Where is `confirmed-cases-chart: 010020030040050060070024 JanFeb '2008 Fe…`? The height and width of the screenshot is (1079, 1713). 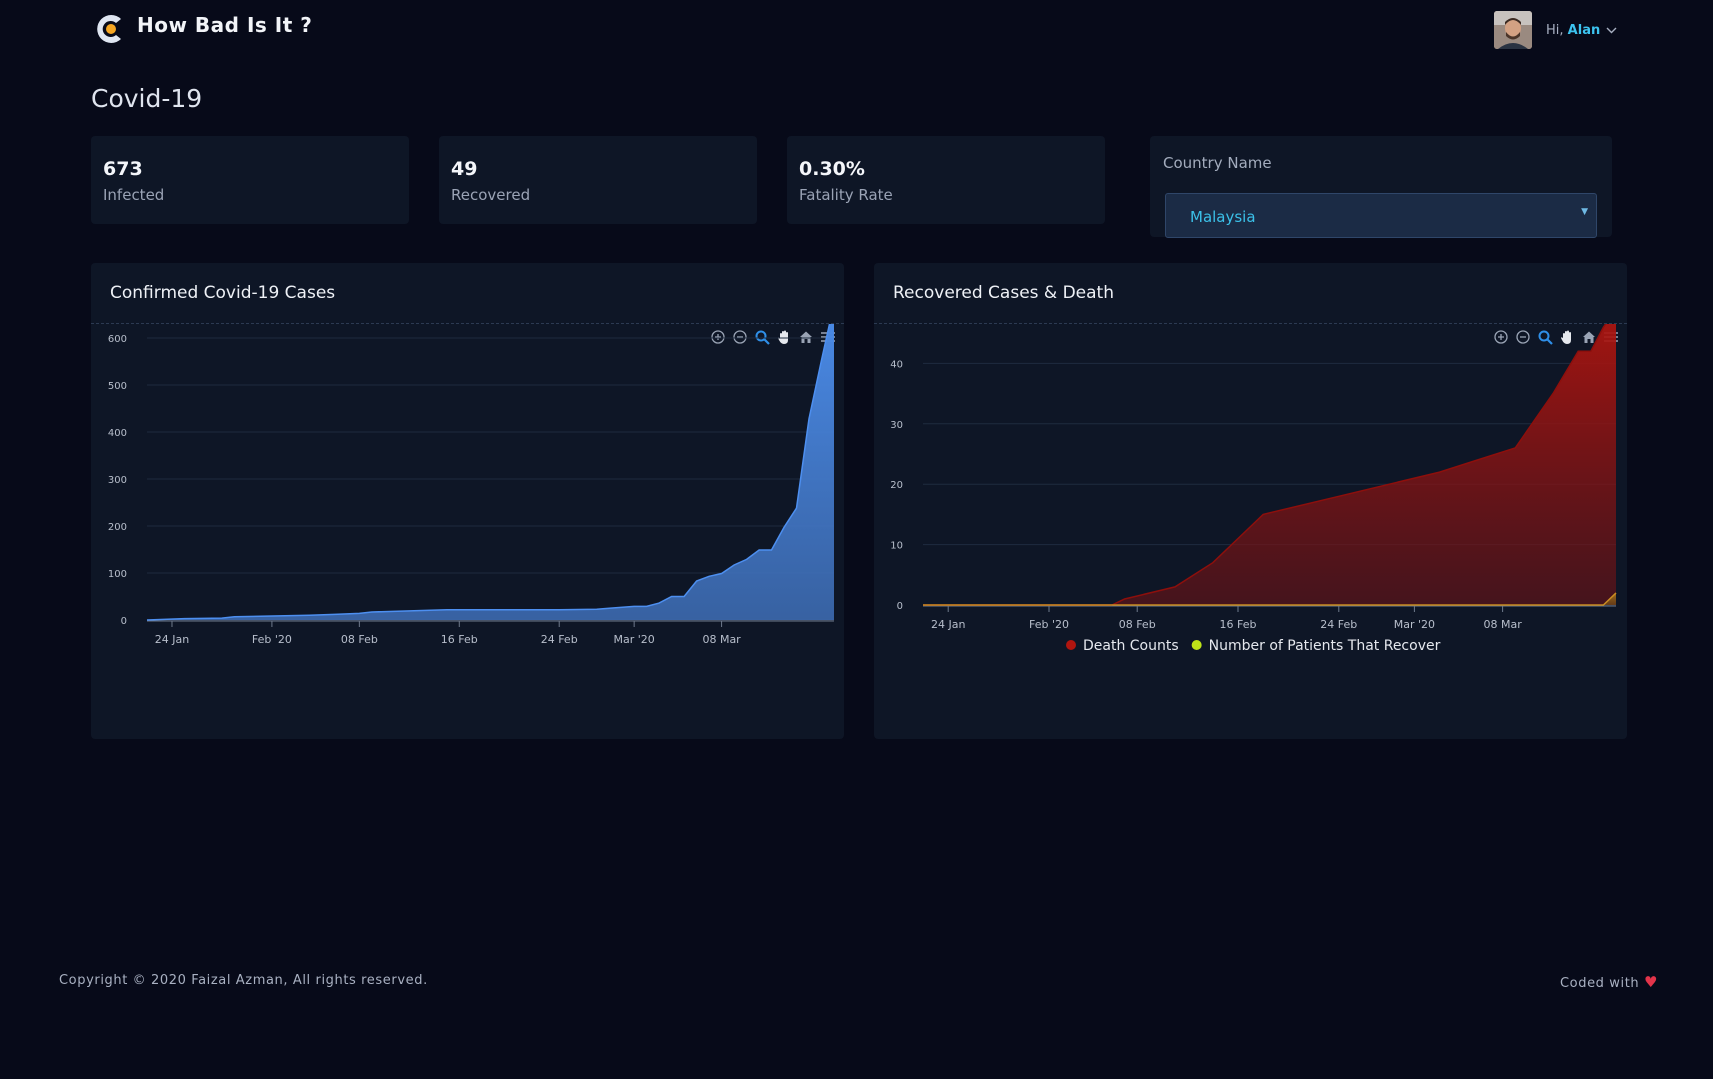 confirmed-cases-chart: 010020030040050060070024 JanFeb '2008 Fe… is located at coordinates (471, 485).